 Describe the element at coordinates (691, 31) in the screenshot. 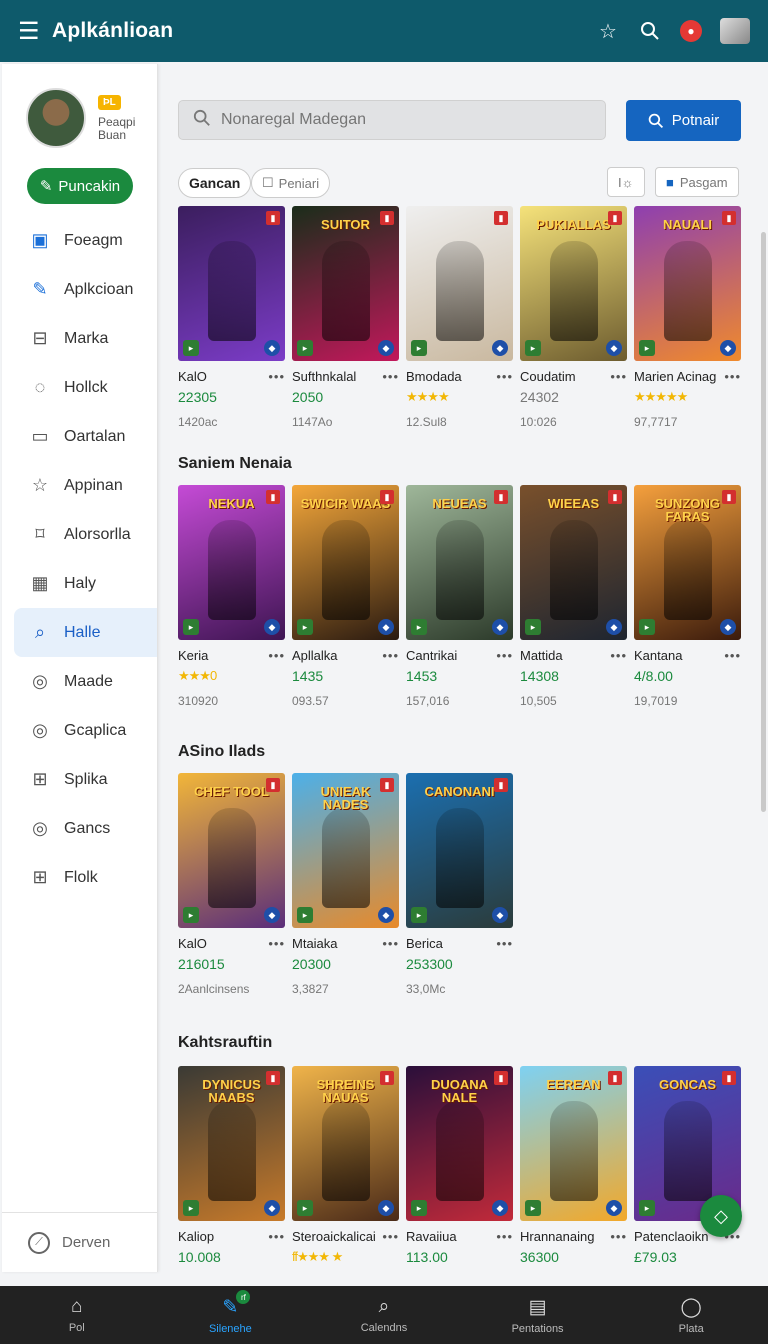

I see `notification-icon: ●` at that location.